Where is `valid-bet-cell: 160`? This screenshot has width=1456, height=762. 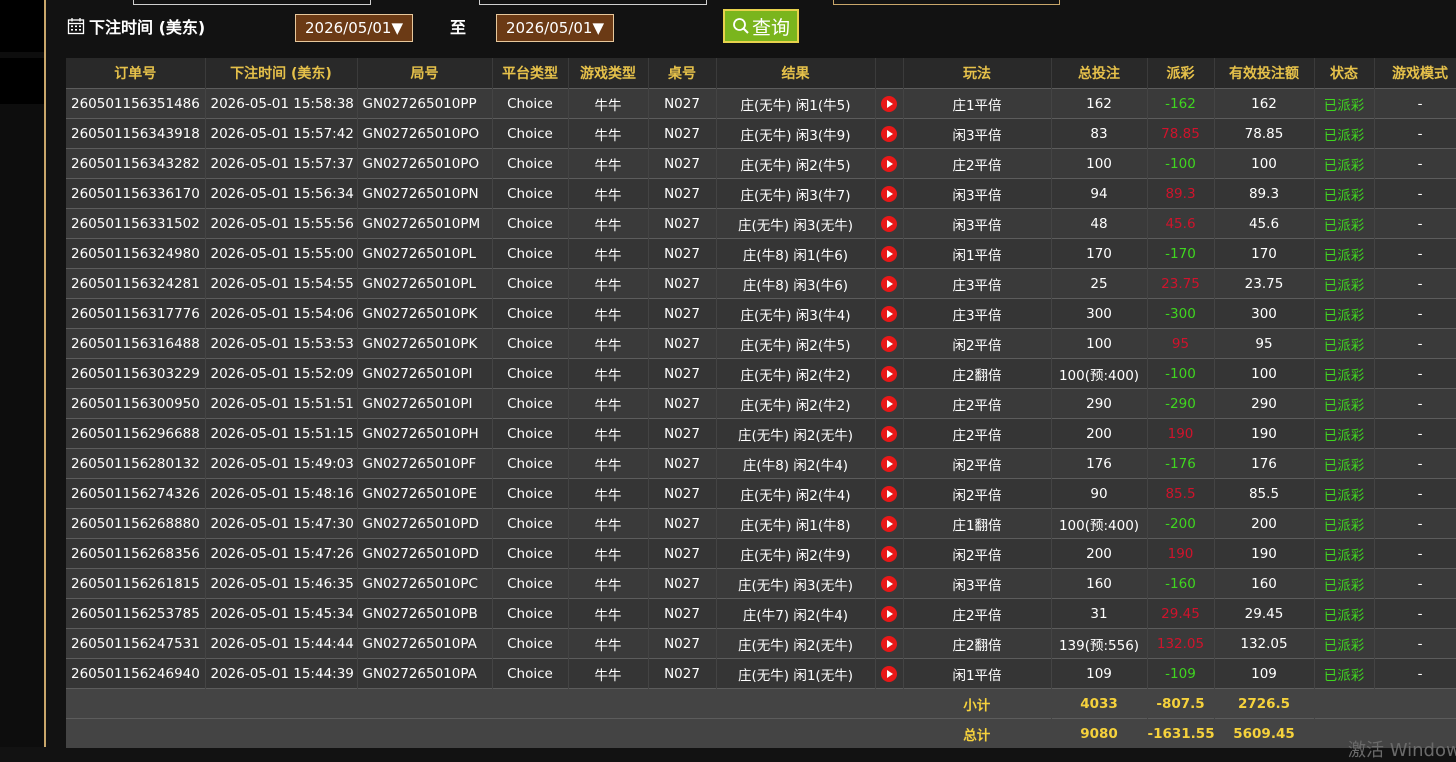 valid-bet-cell: 160 is located at coordinates (1264, 583).